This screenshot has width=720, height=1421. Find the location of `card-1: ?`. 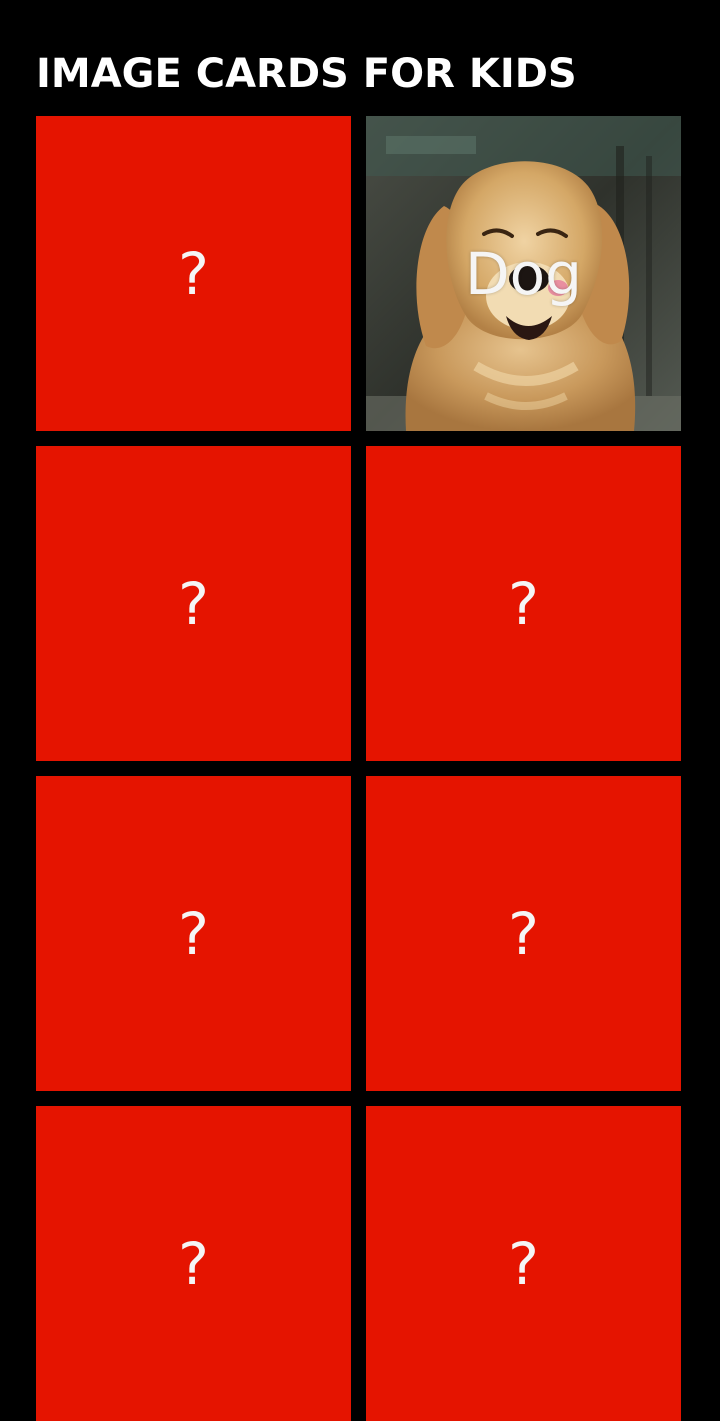

card-1: ? is located at coordinates (193, 273).